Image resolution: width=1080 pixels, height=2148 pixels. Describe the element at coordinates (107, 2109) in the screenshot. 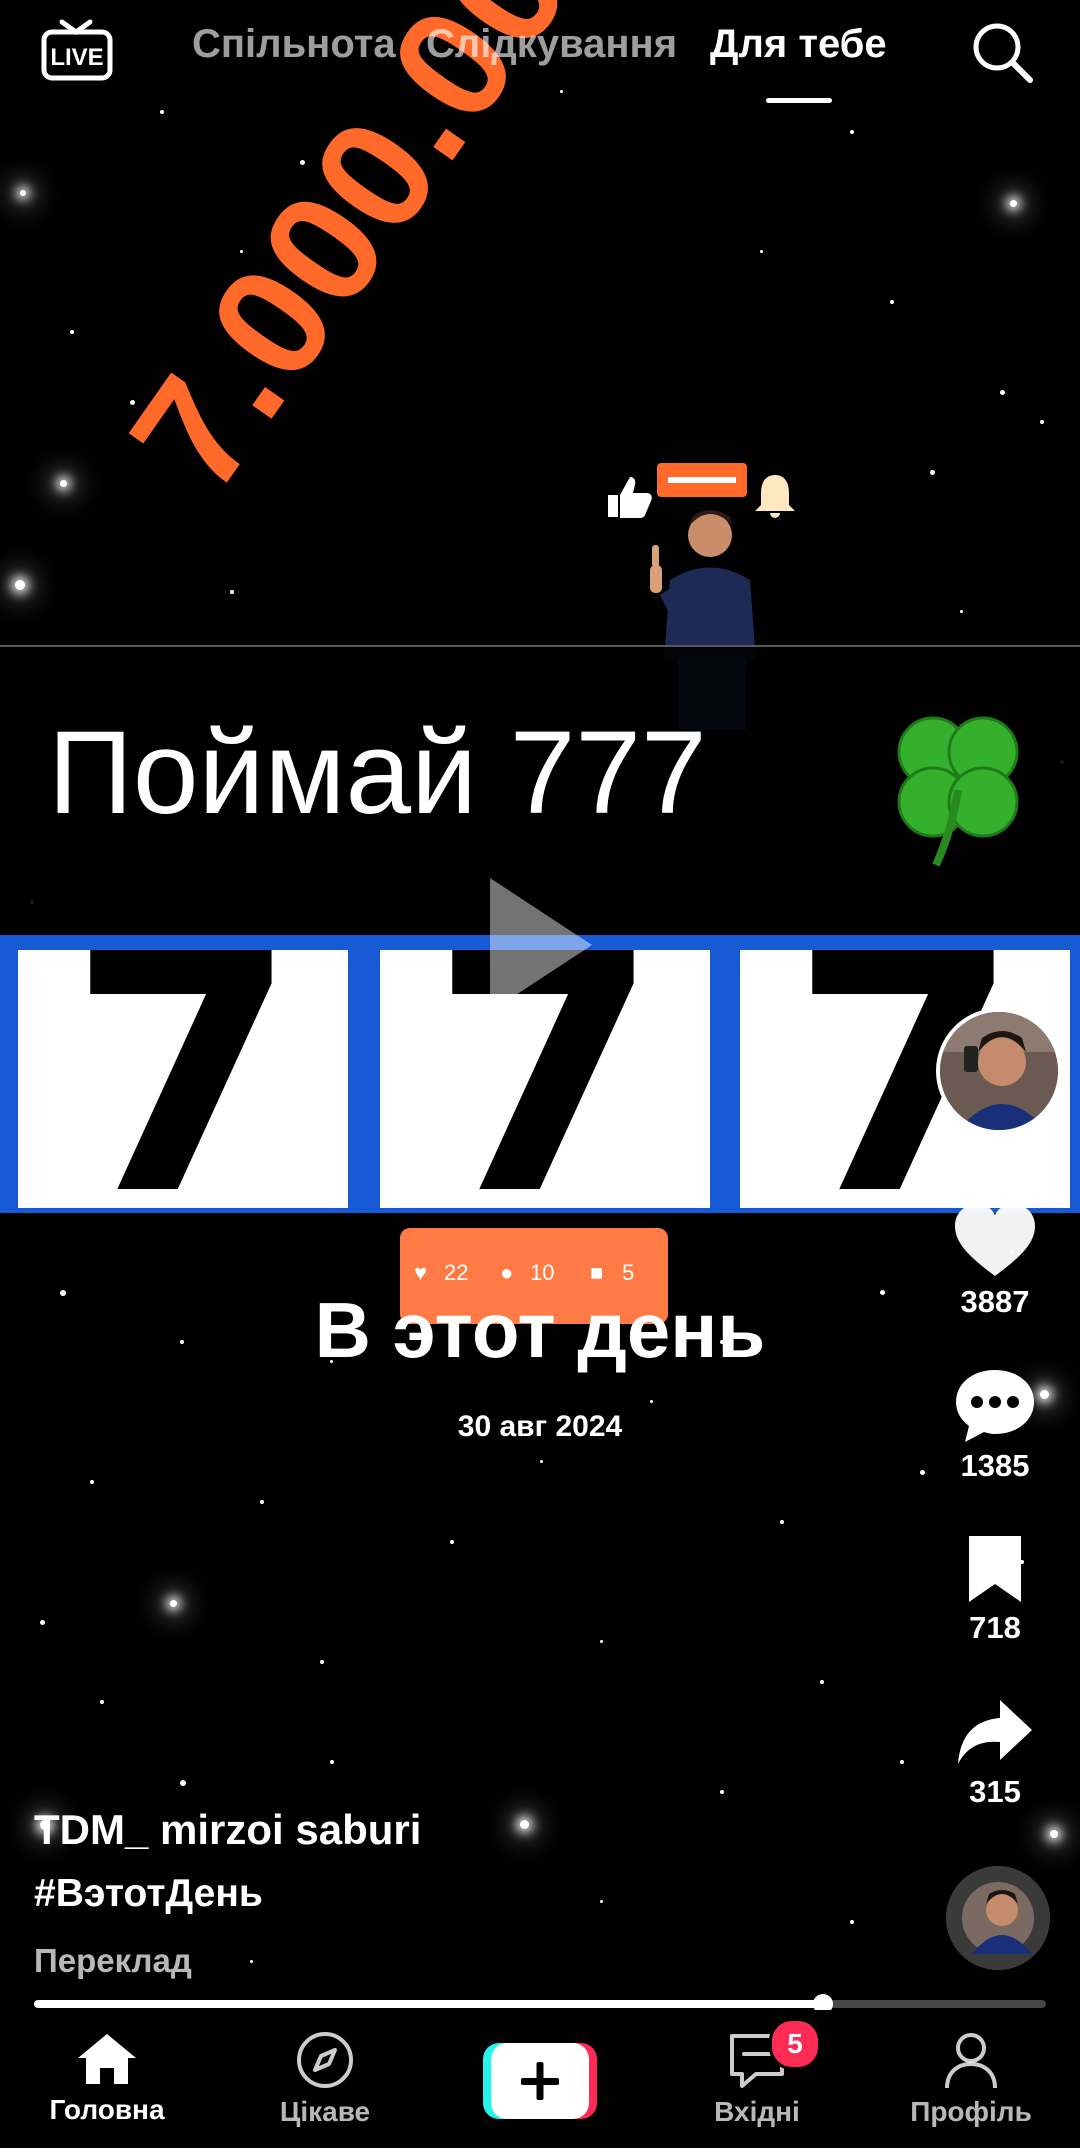

I see `nav-home-label: Головна` at that location.